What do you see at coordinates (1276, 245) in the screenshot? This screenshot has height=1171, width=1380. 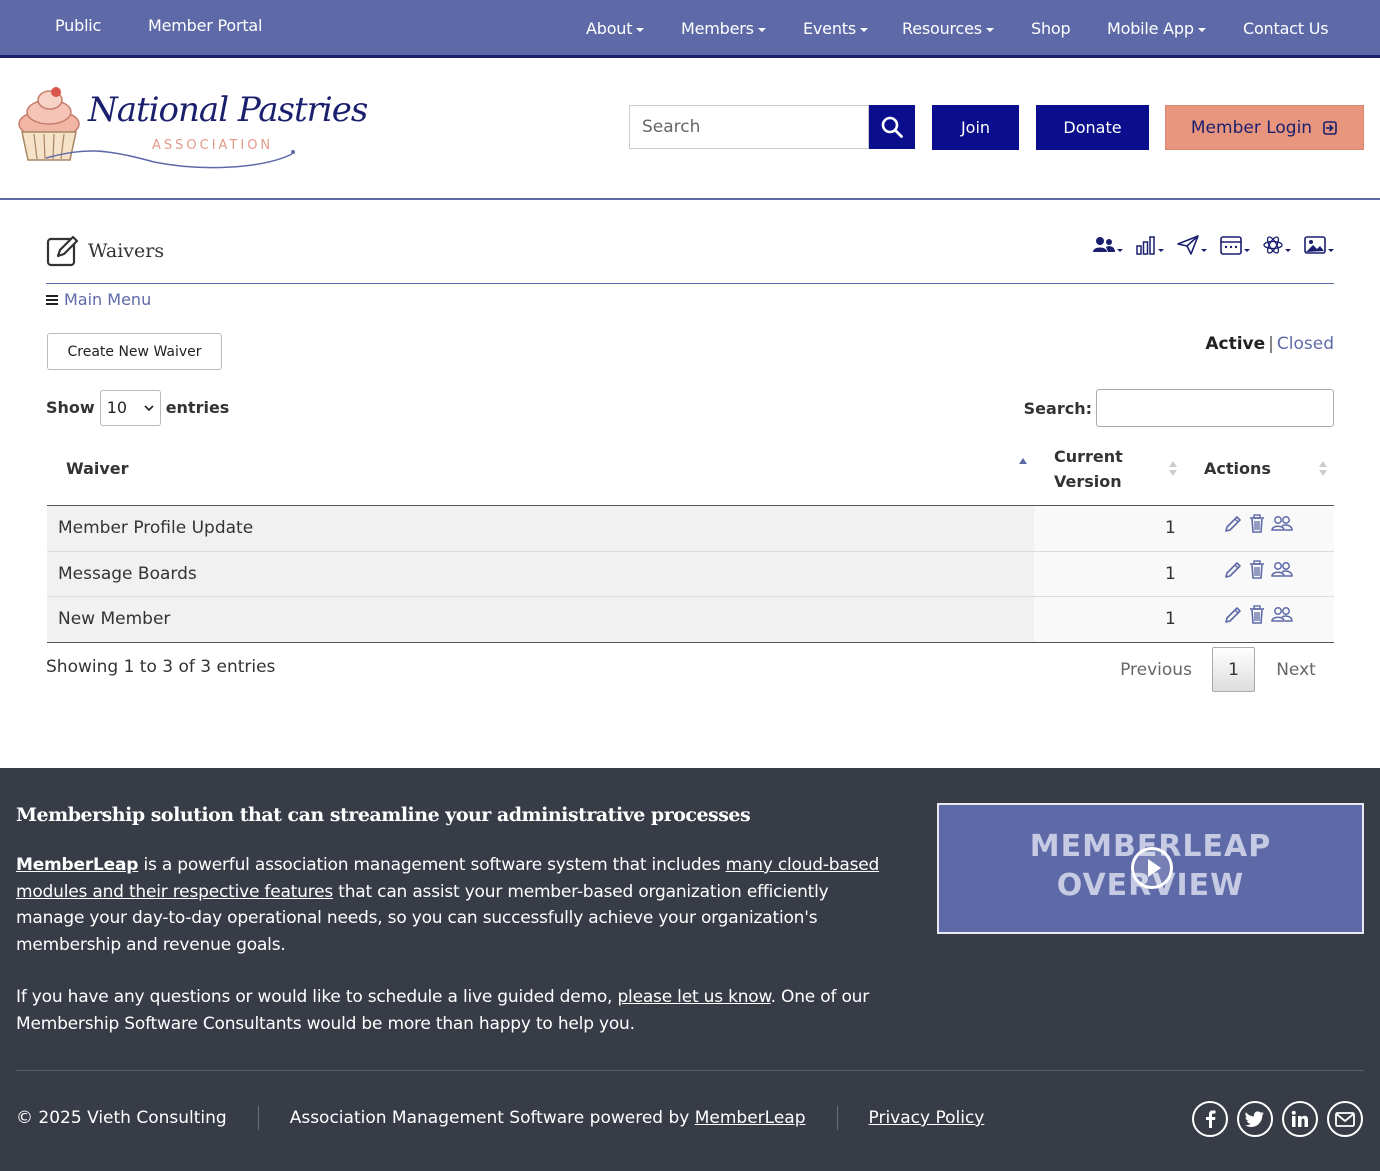 I see `modules-menu` at bounding box center [1276, 245].